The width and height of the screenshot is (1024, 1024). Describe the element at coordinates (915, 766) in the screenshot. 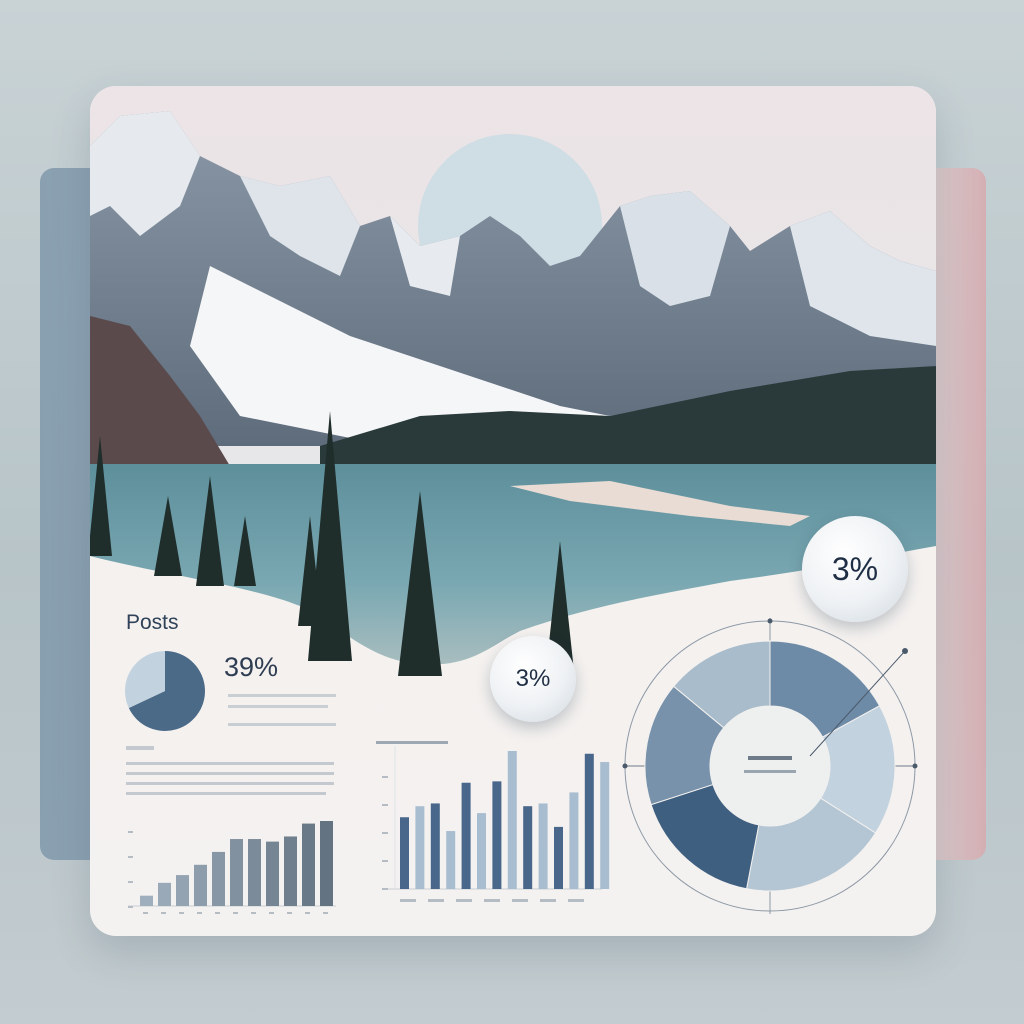

I see `donut-right-dot` at that location.